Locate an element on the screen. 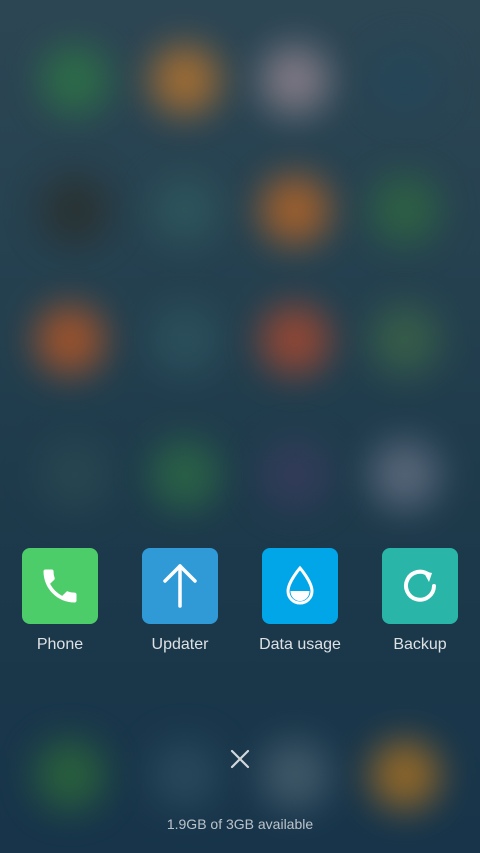 The image size is (480, 853). app-label: Phone is located at coordinates (60, 644).